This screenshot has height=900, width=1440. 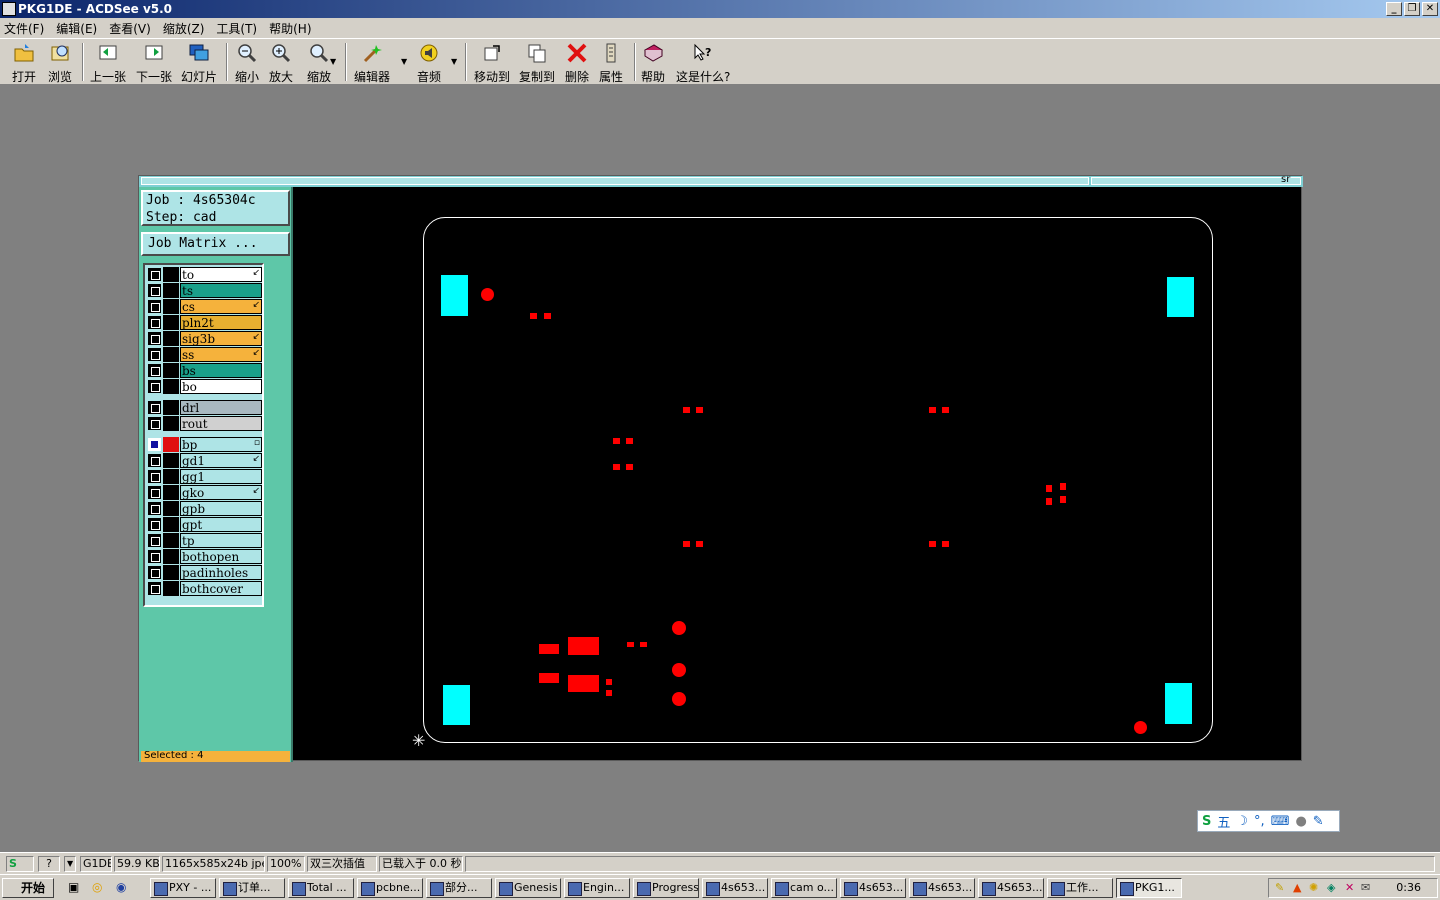 What do you see at coordinates (247, 63) in the screenshot?
I see `zoom-out-button: 缩小` at bounding box center [247, 63].